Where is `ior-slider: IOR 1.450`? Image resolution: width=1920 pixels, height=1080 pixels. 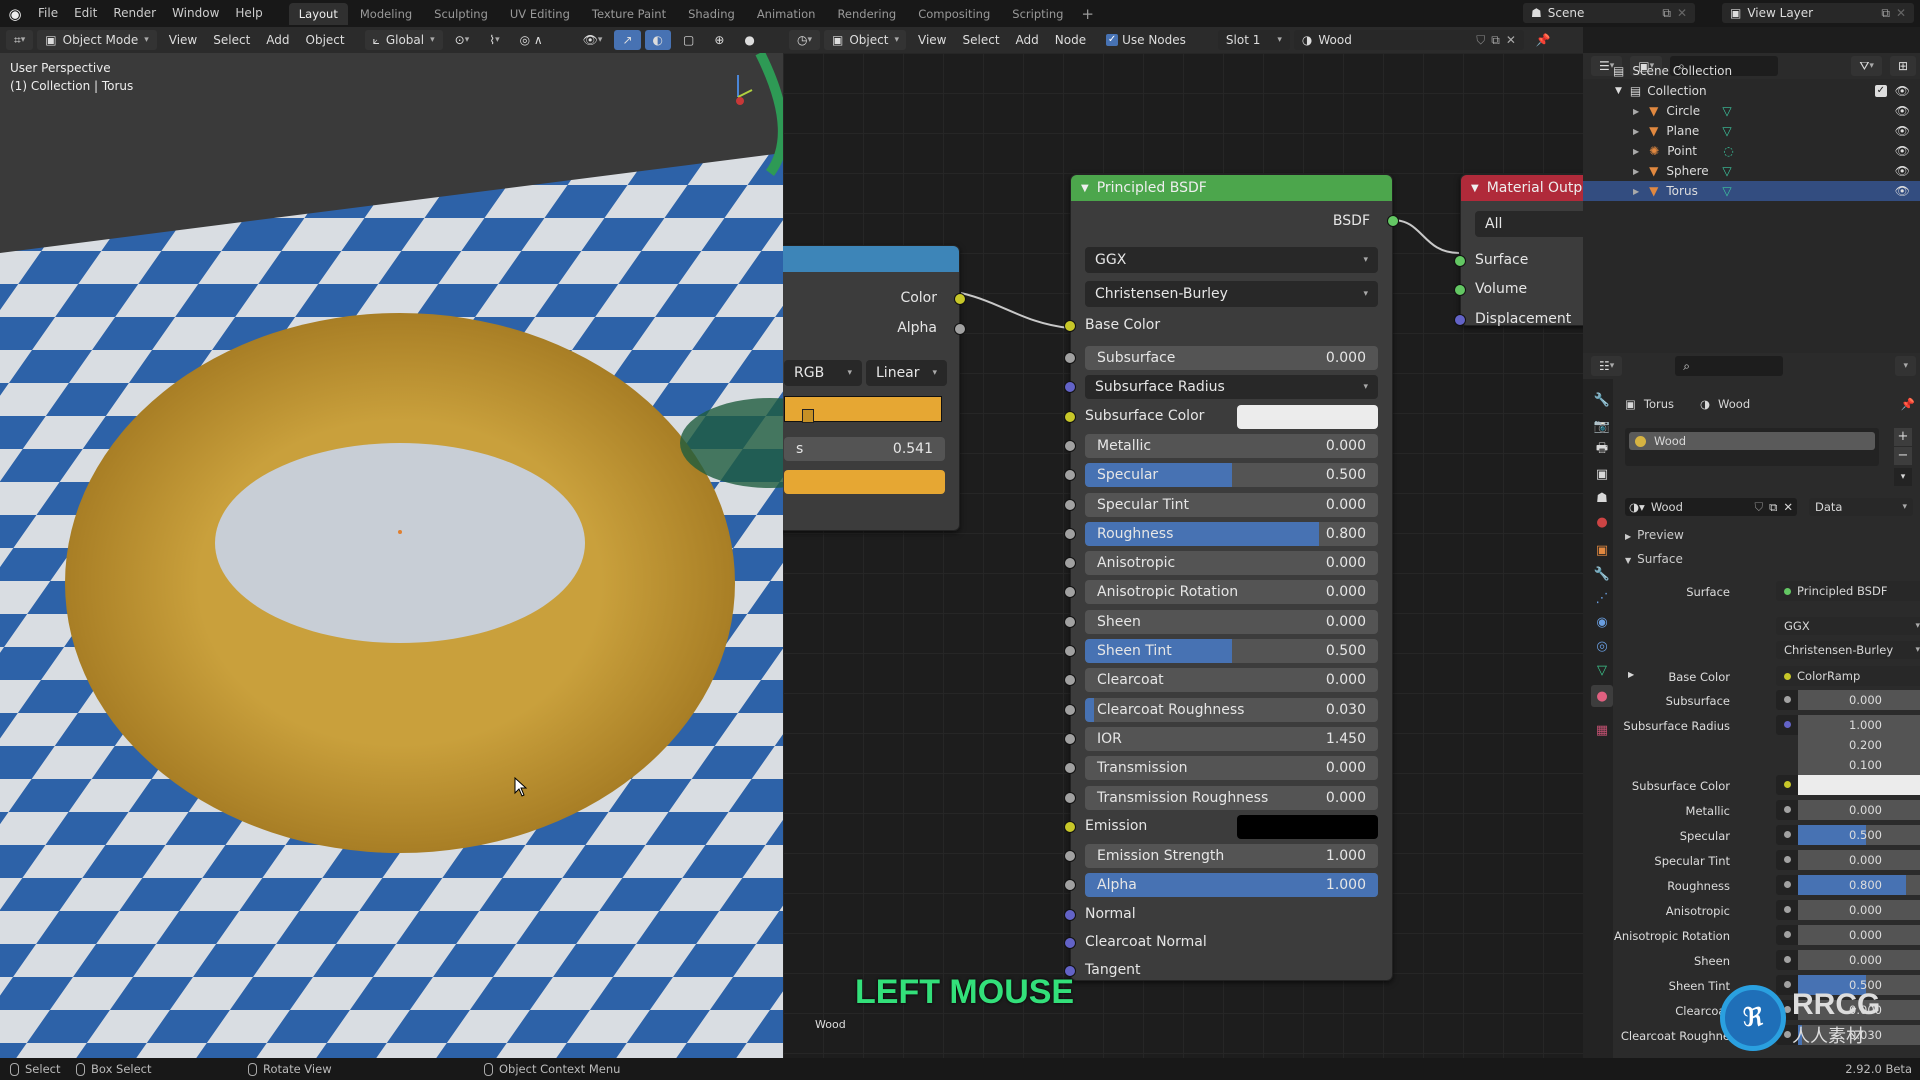 ior-slider: IOR 1.450 is located at coordinates (1231, 738).